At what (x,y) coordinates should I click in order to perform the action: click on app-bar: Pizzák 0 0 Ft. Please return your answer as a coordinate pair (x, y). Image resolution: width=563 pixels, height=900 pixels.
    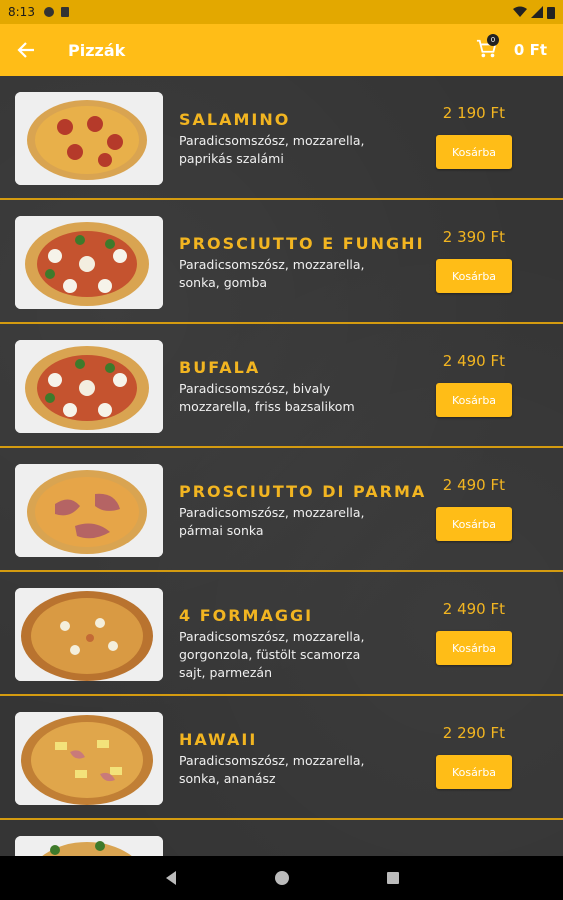
    Looking at the image, I should click on (281, 50).